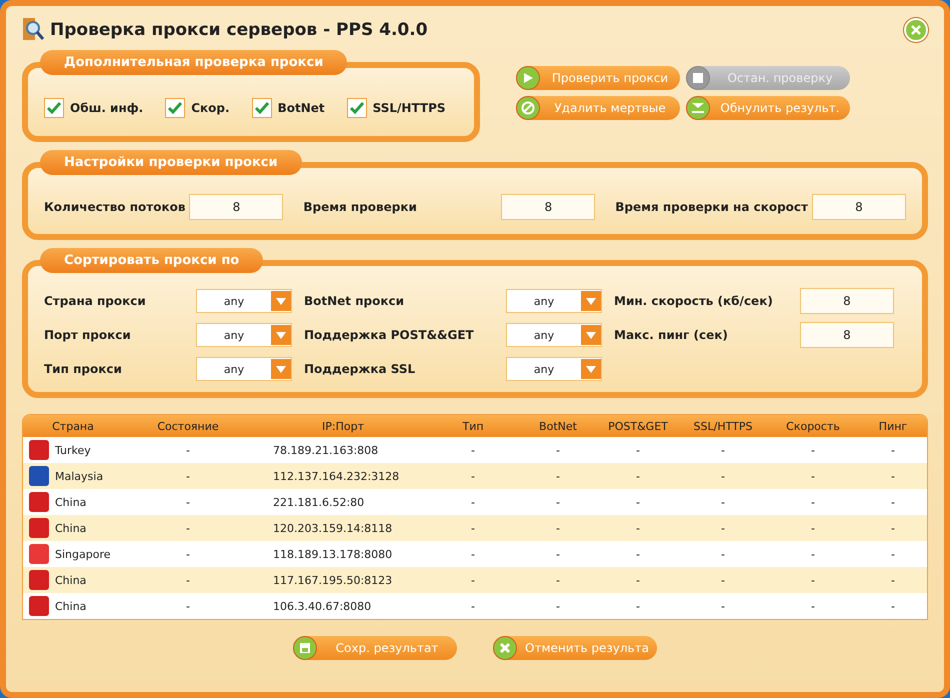 The height and width of the screenshot is (698, 950). I want to click on checkbox-label: Скор., so click(210, 108).